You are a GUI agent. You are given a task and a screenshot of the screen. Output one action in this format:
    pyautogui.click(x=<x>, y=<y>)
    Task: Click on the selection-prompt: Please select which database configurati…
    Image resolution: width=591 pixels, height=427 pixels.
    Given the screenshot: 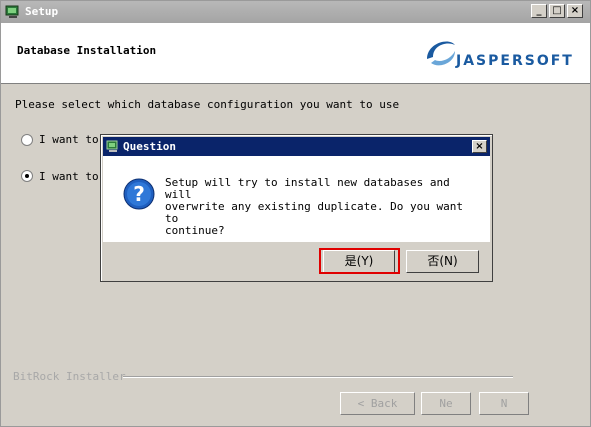 What is the action you would take?
    pyautogui.click(x=207, y=104)
    